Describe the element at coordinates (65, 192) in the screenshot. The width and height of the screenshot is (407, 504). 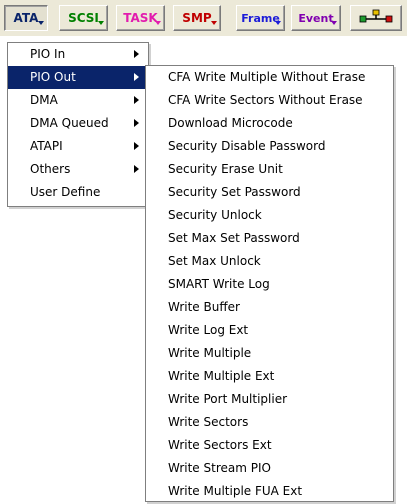
I see `menu-item-label: User Define` at that location.